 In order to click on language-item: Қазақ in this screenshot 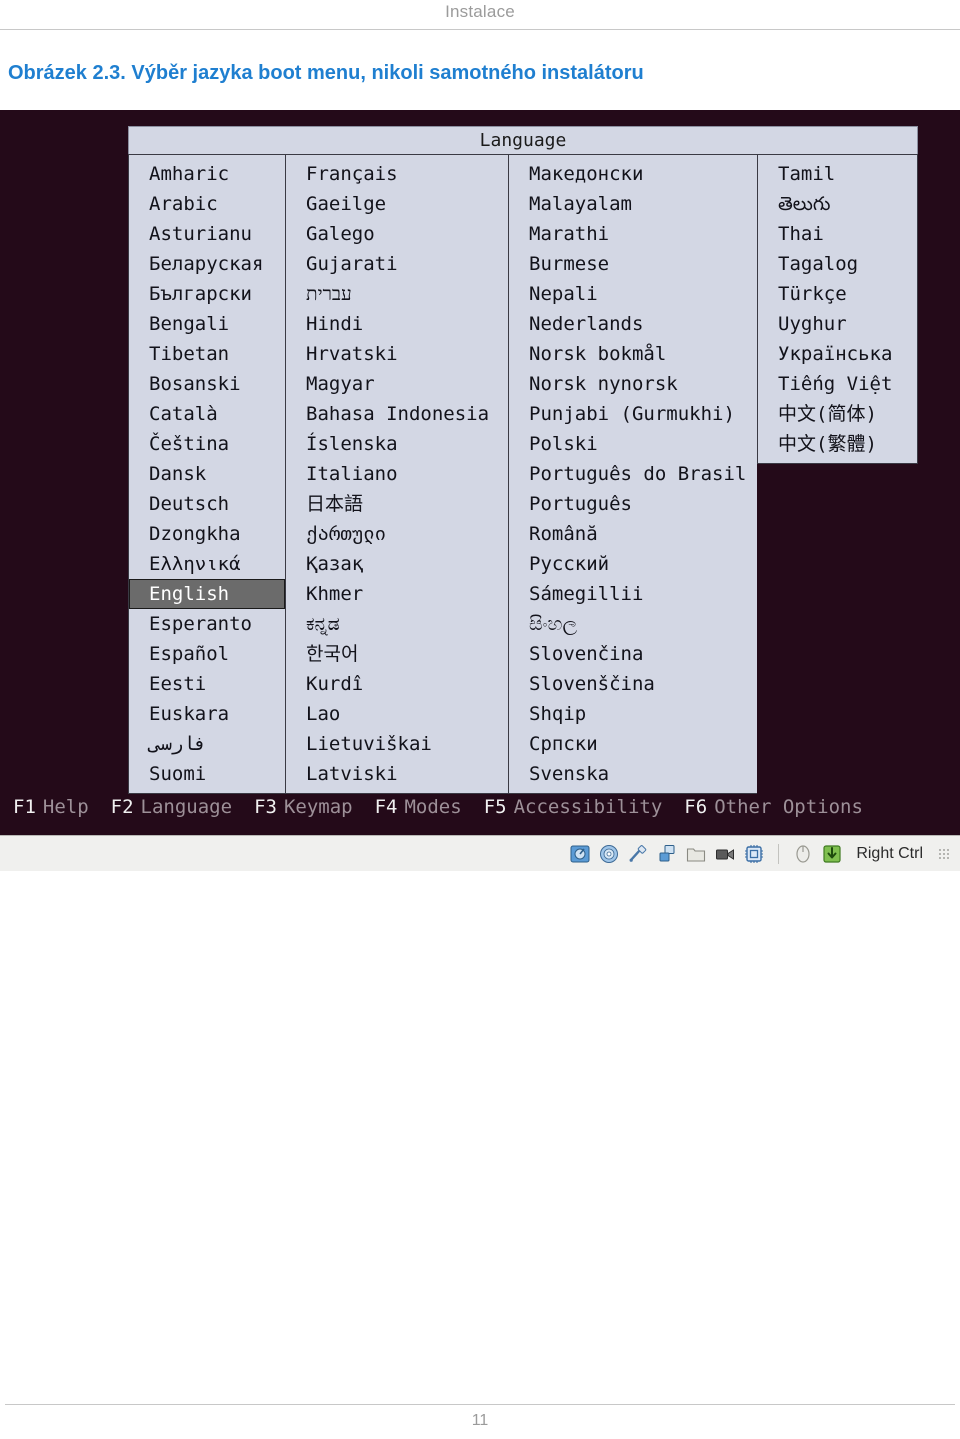, I will do `click(397, 564)`.